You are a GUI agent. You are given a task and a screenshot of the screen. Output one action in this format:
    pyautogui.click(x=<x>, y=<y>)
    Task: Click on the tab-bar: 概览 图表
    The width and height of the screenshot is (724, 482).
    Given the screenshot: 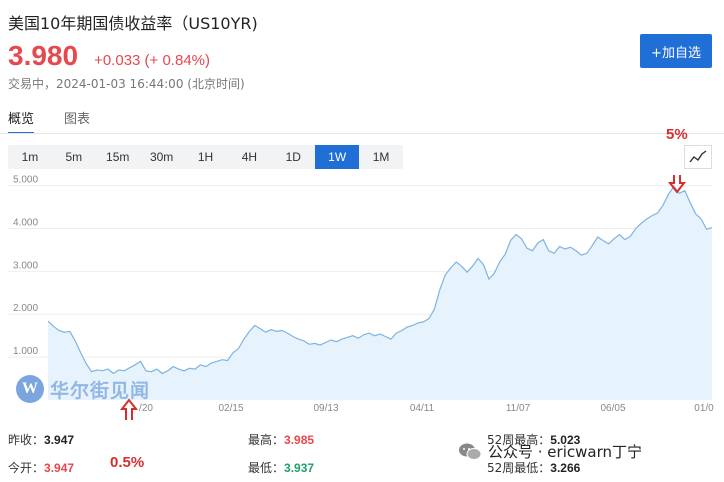 What is the action you would take?
    pyautogui.click(x=64, y=121)
    